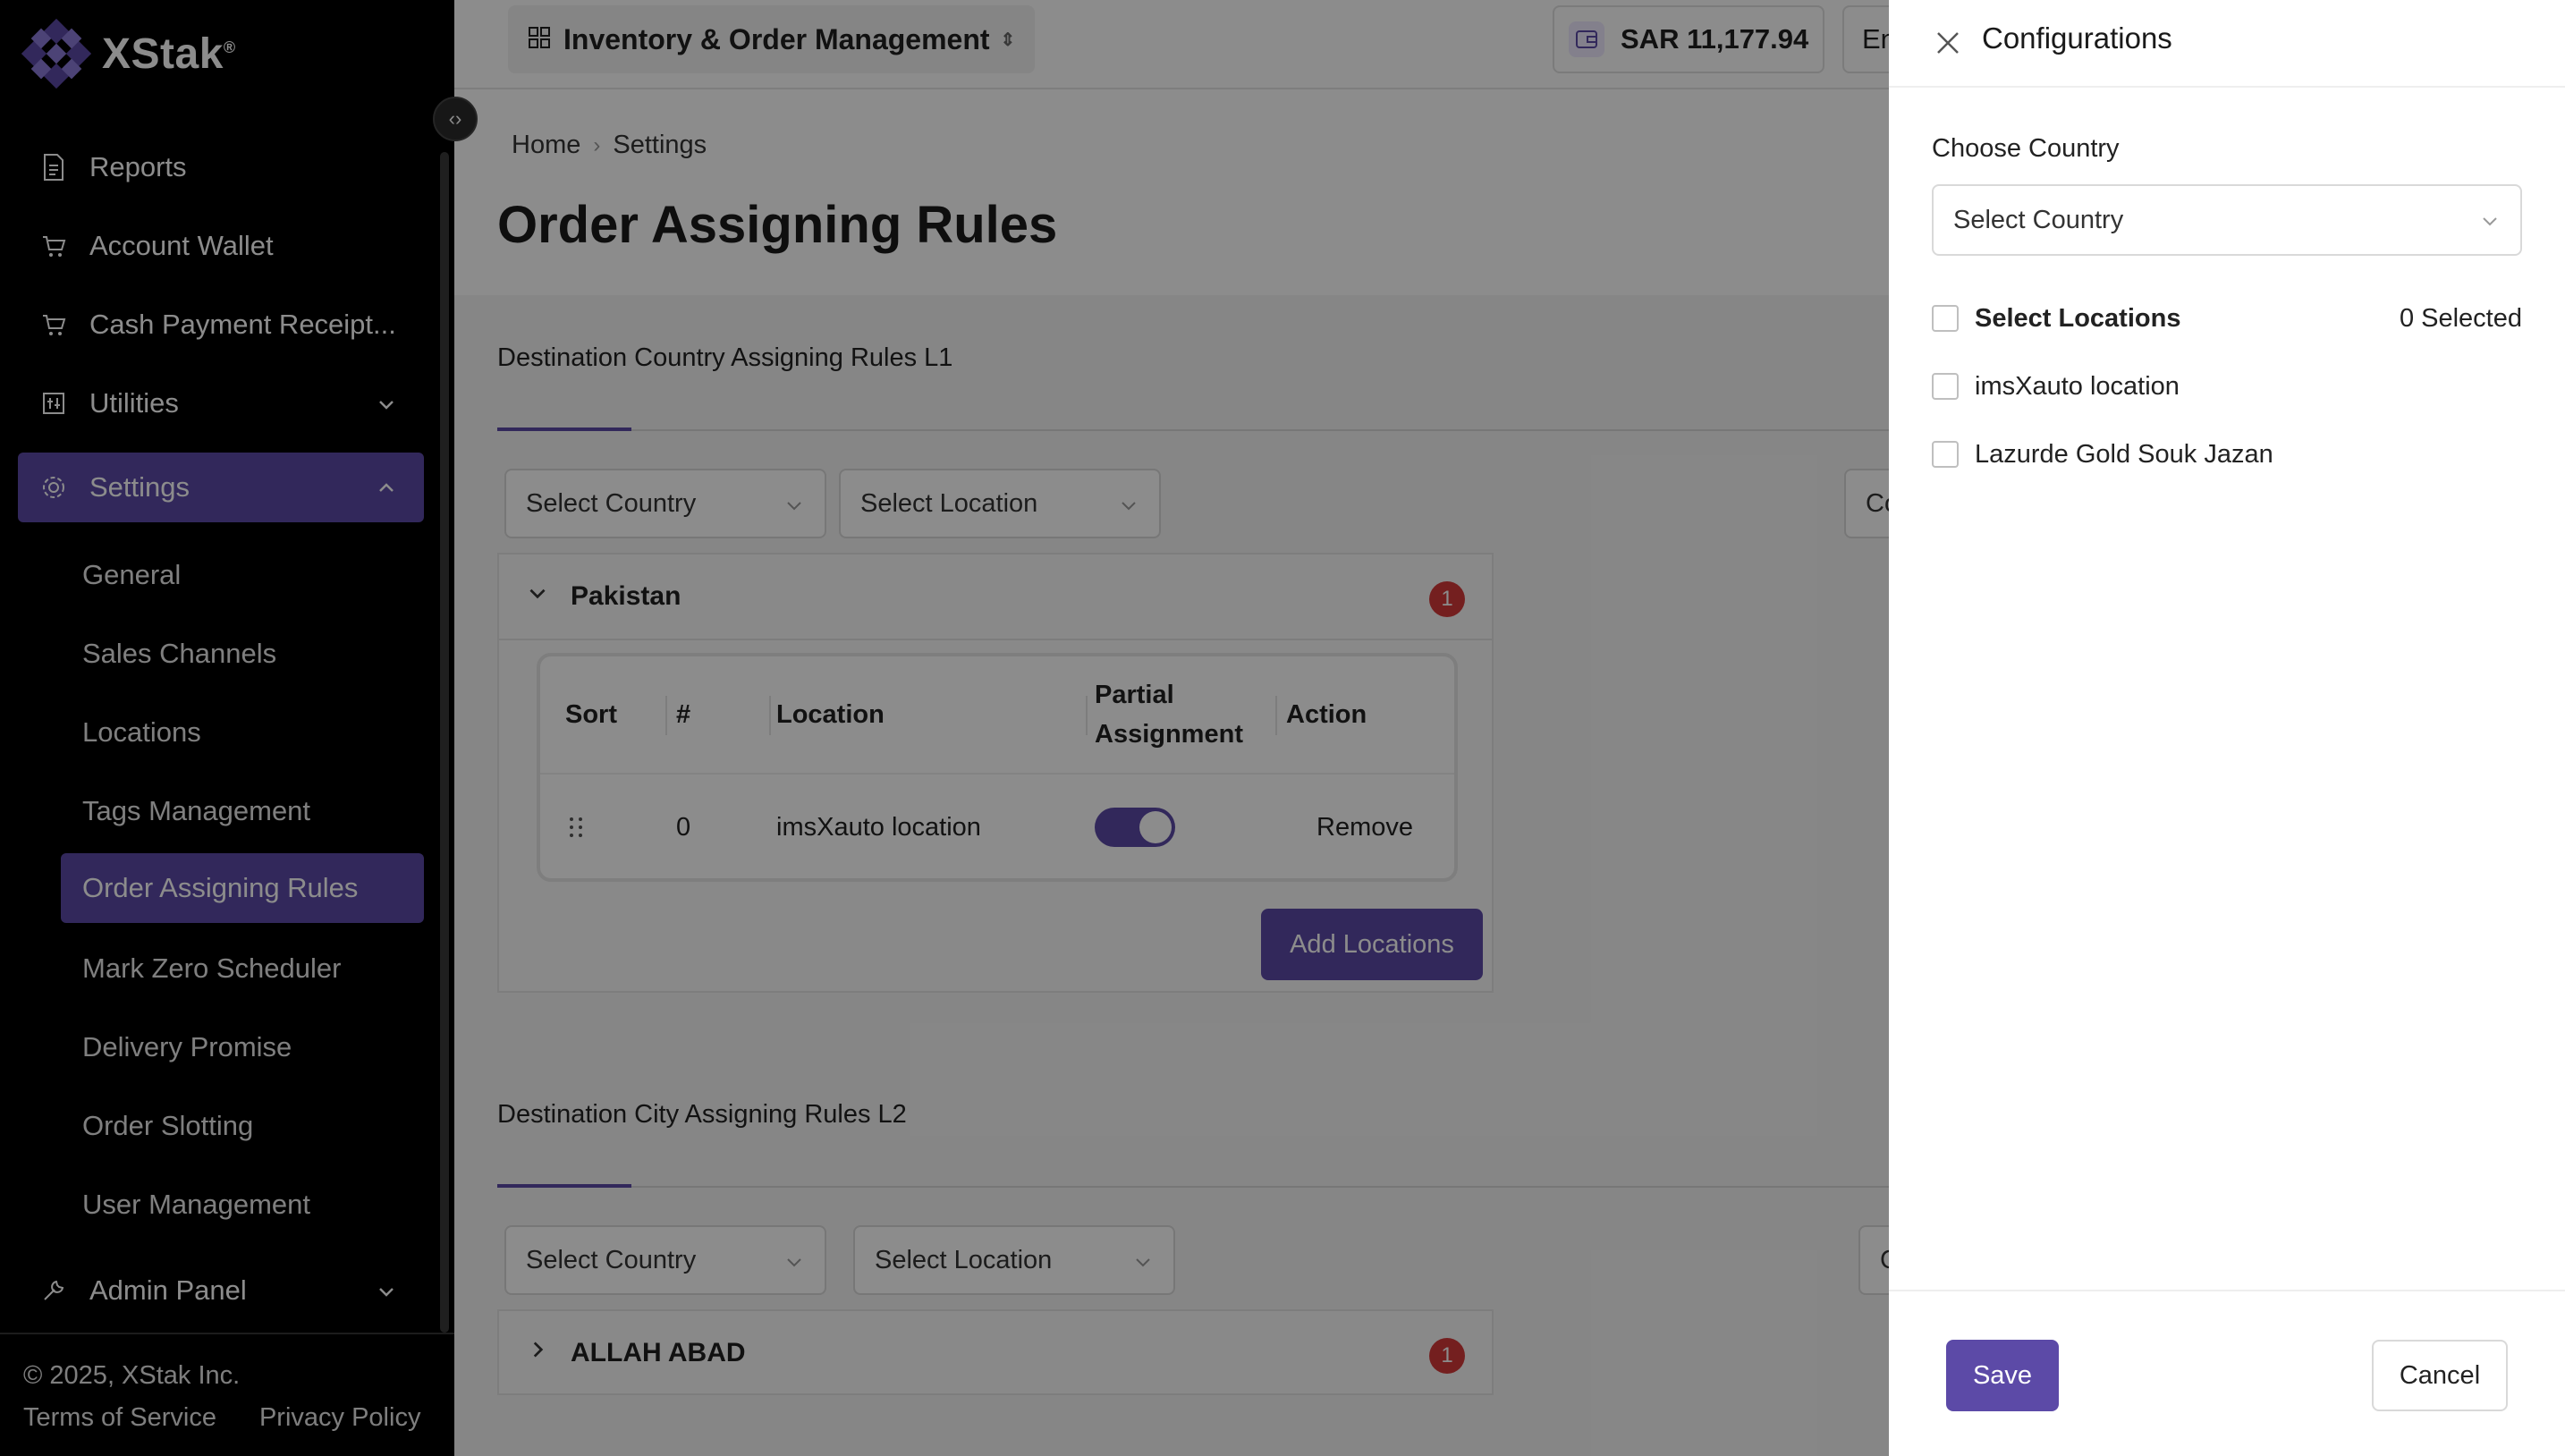 The image size is (2565, 1456). I want to click on cancel-button: Cancel, so click(2440, 1375).